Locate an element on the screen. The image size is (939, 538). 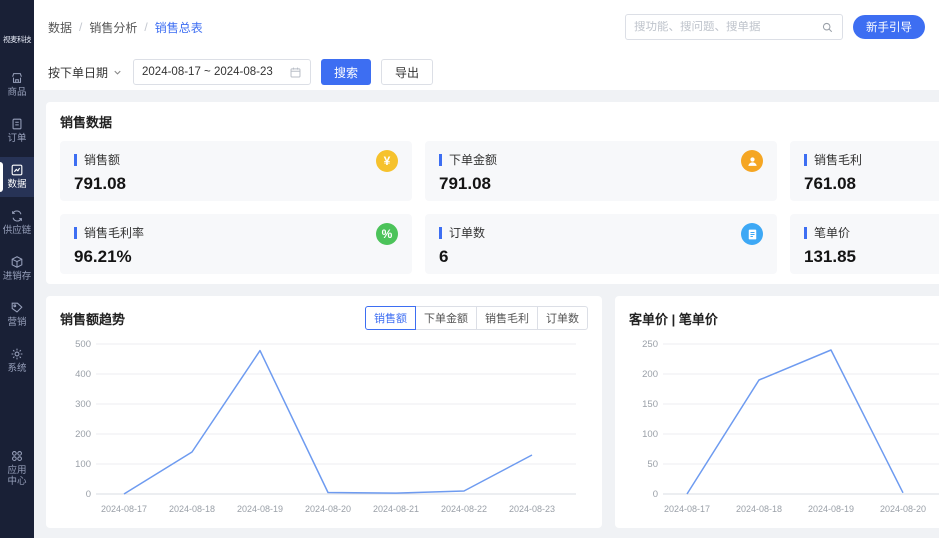
app-logo: 视麦科技 is located at coordinates (17, 39).